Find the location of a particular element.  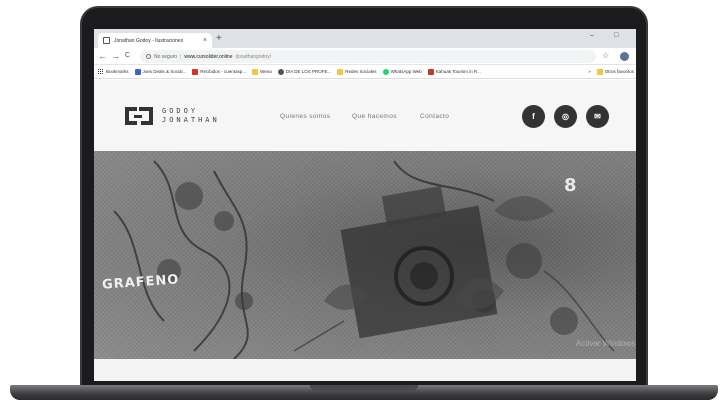

bookmark-label: WhatsApp Web is located at coordinates (406, 71).